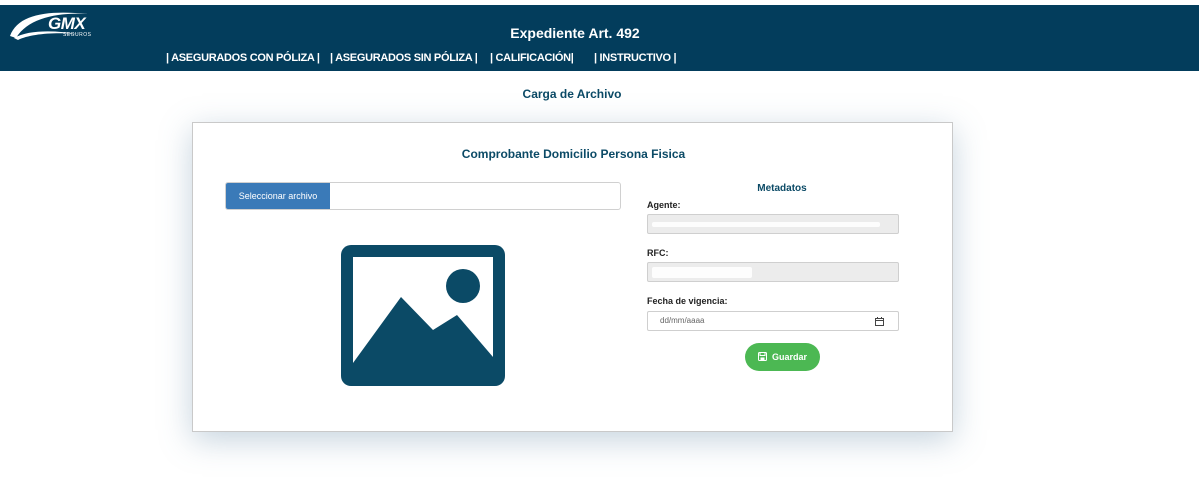  What do you see at coordinates (278, 196) in the screenshot?
I see `select-file-button: Seleccionar archivo` at bounding box center [278, 196].